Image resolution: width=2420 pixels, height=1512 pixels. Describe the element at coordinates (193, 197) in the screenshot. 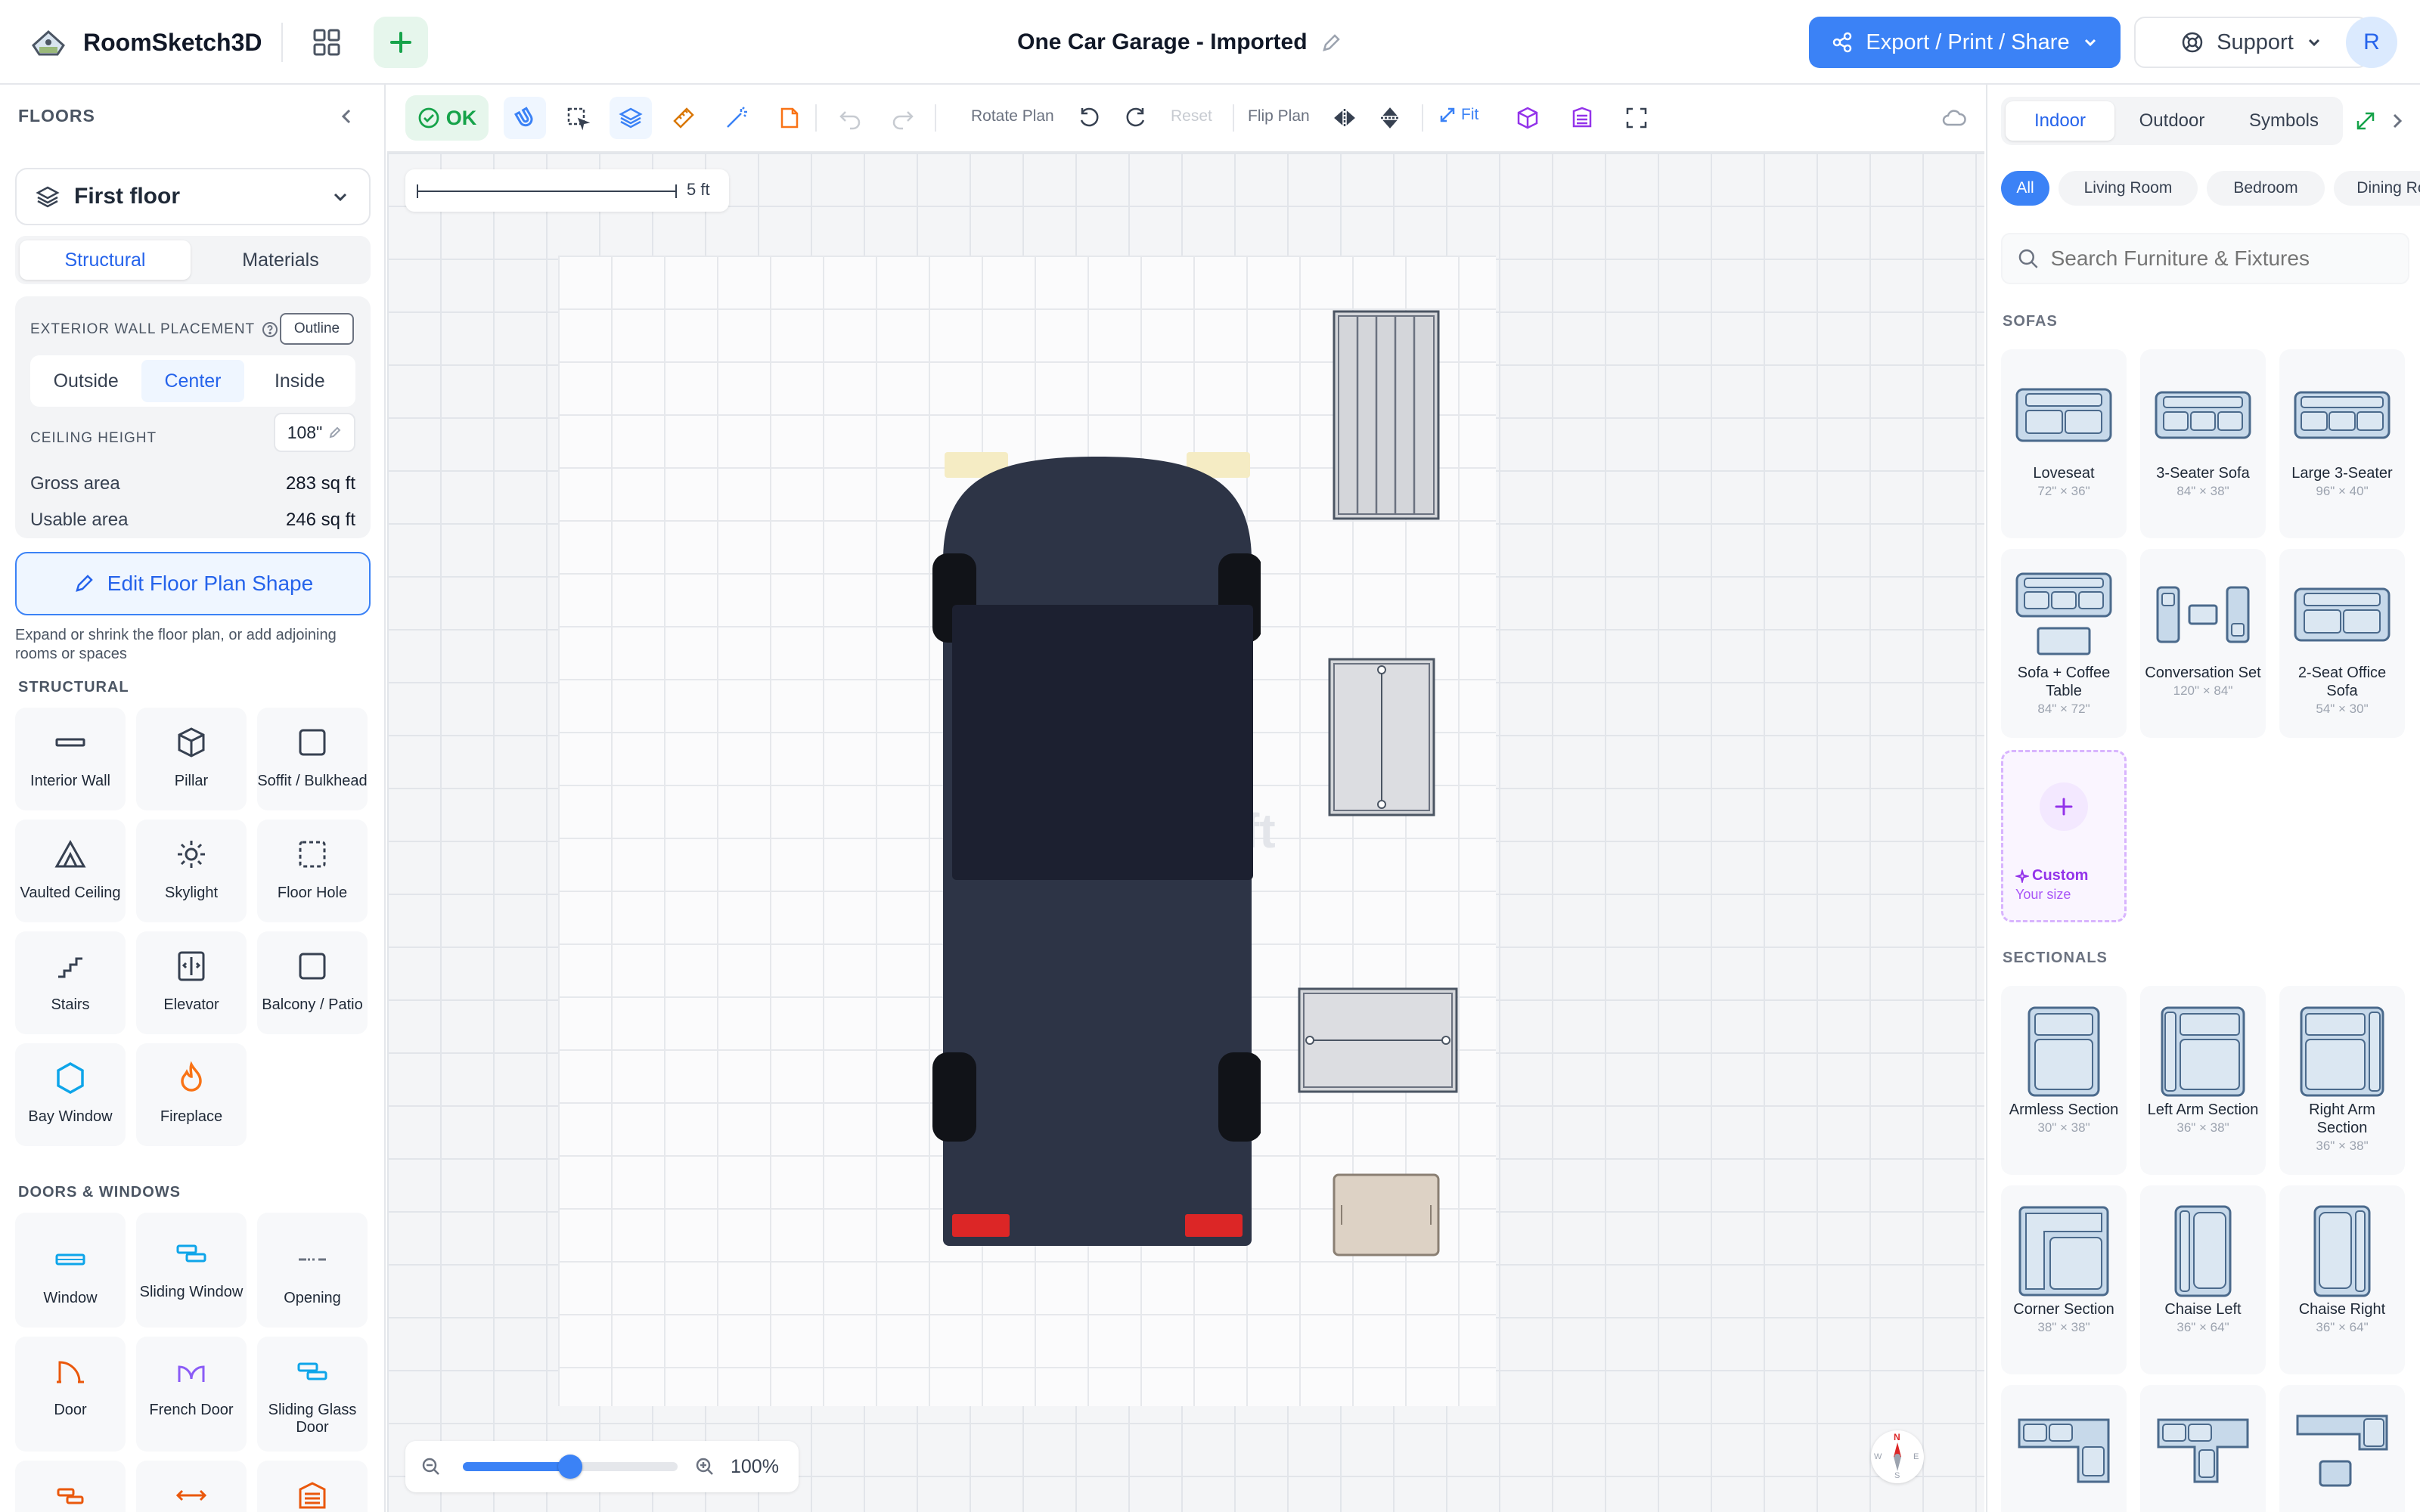

I see `floor-selector: First floor` at that location.